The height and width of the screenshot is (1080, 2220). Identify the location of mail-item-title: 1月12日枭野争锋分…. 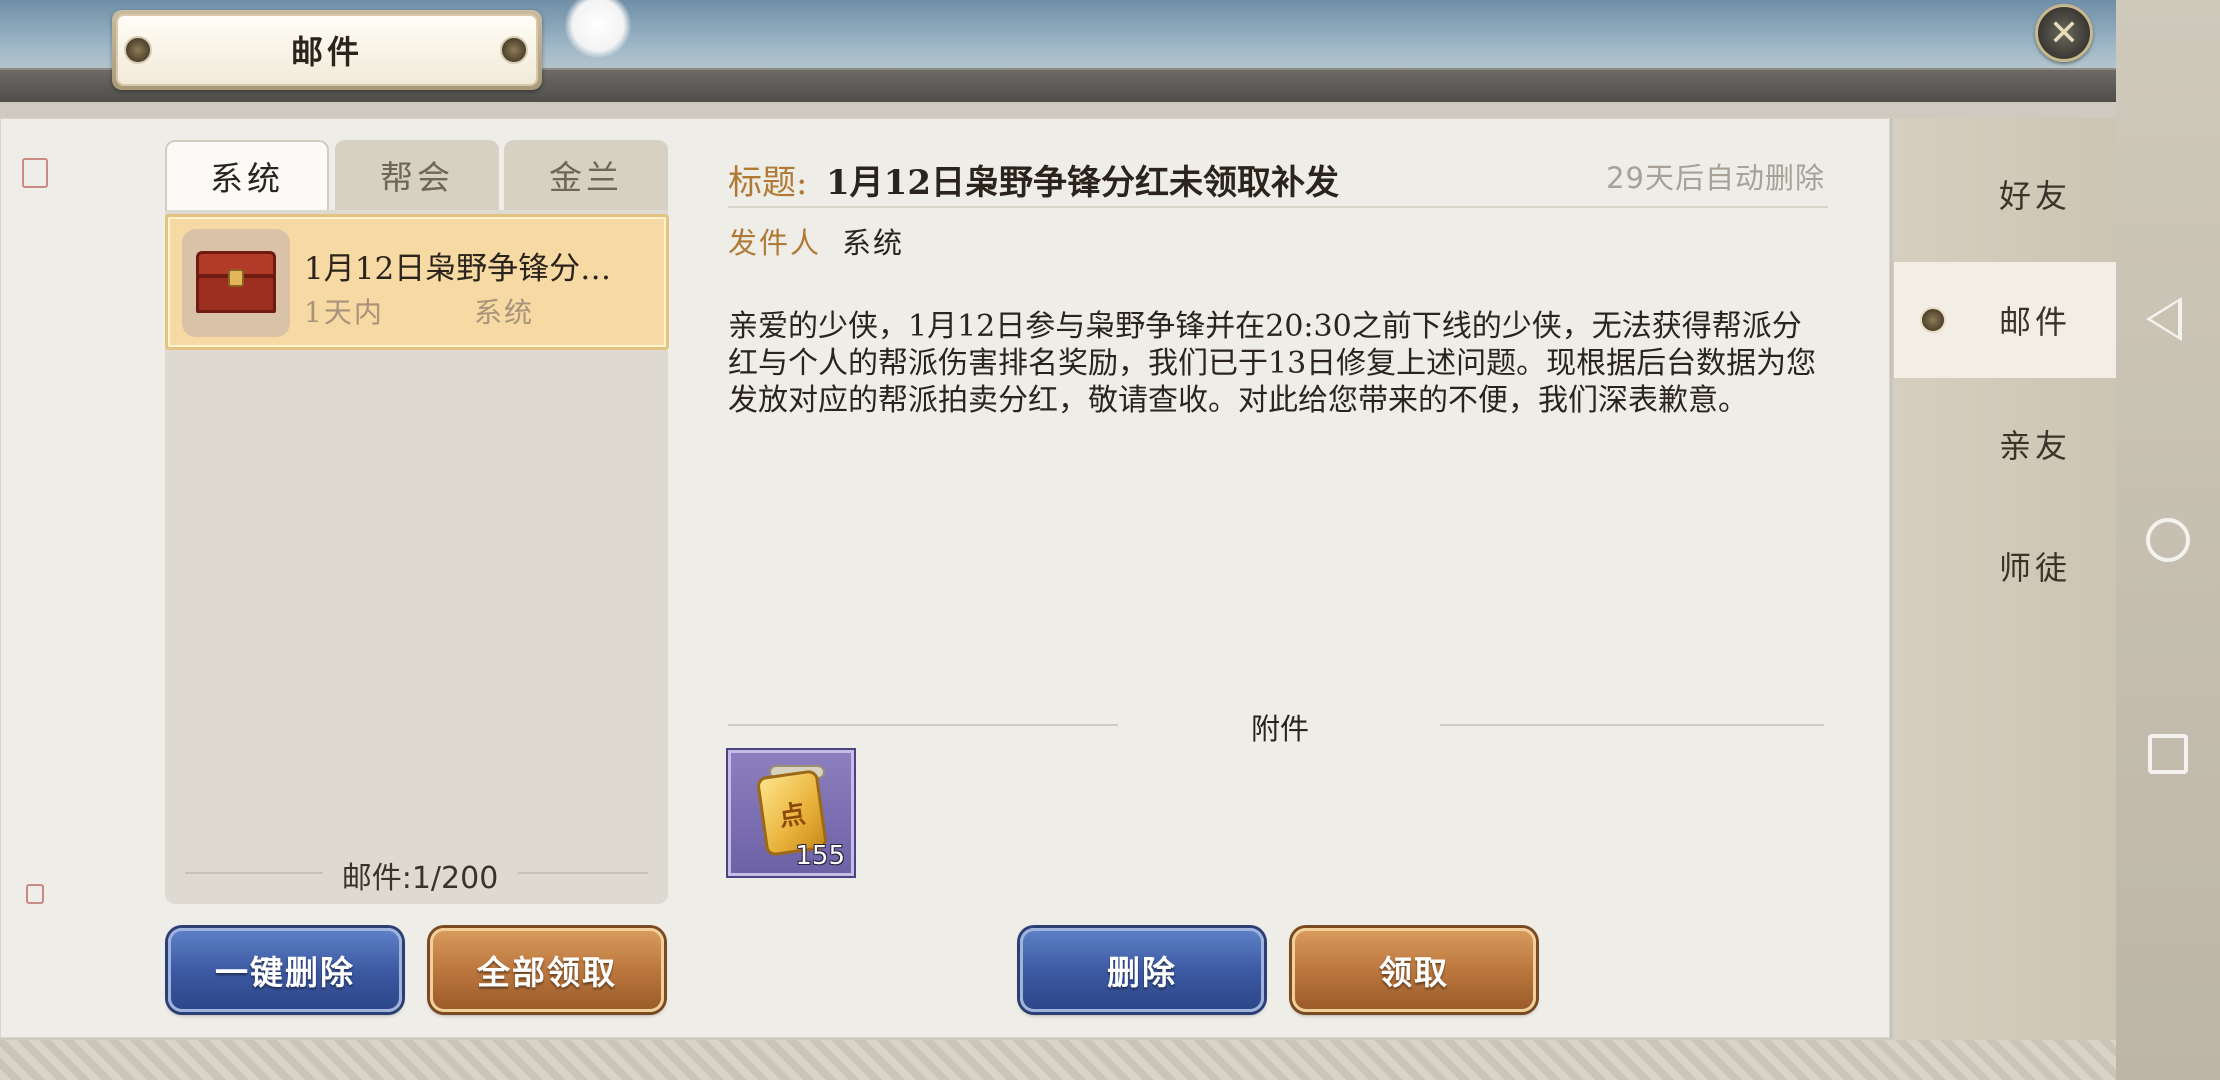
(458, 269).